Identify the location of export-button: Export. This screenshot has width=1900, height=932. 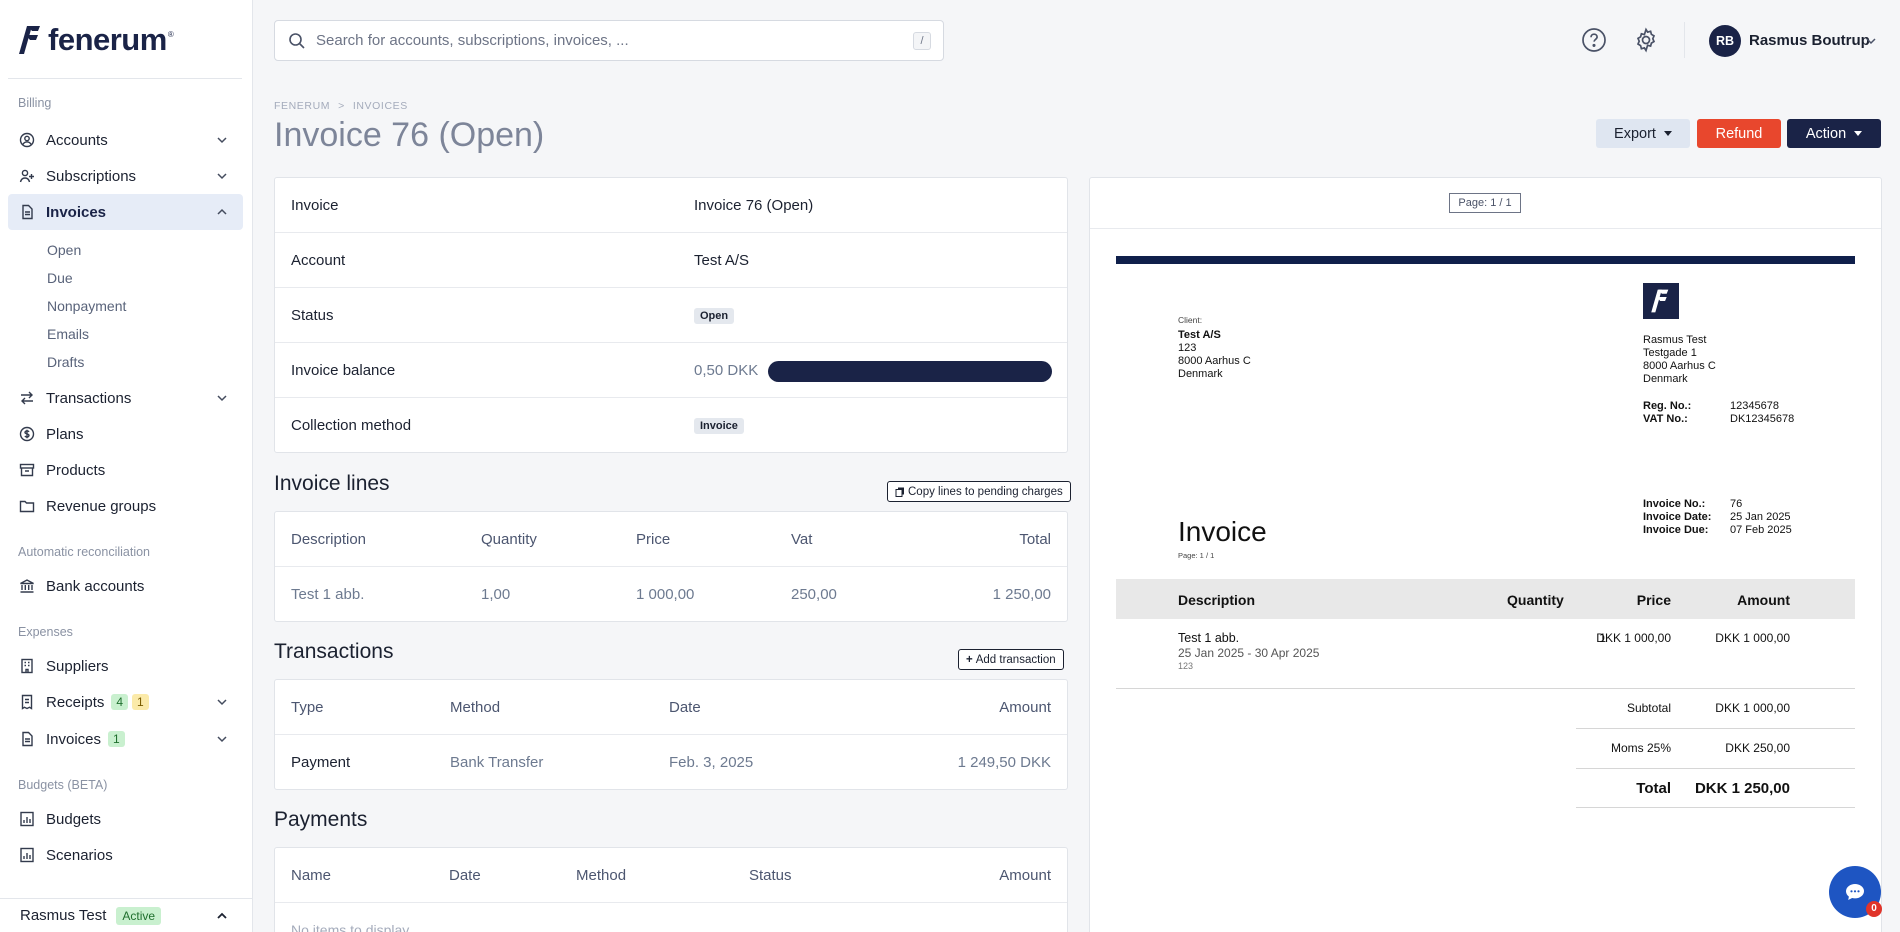
(1643, 133).